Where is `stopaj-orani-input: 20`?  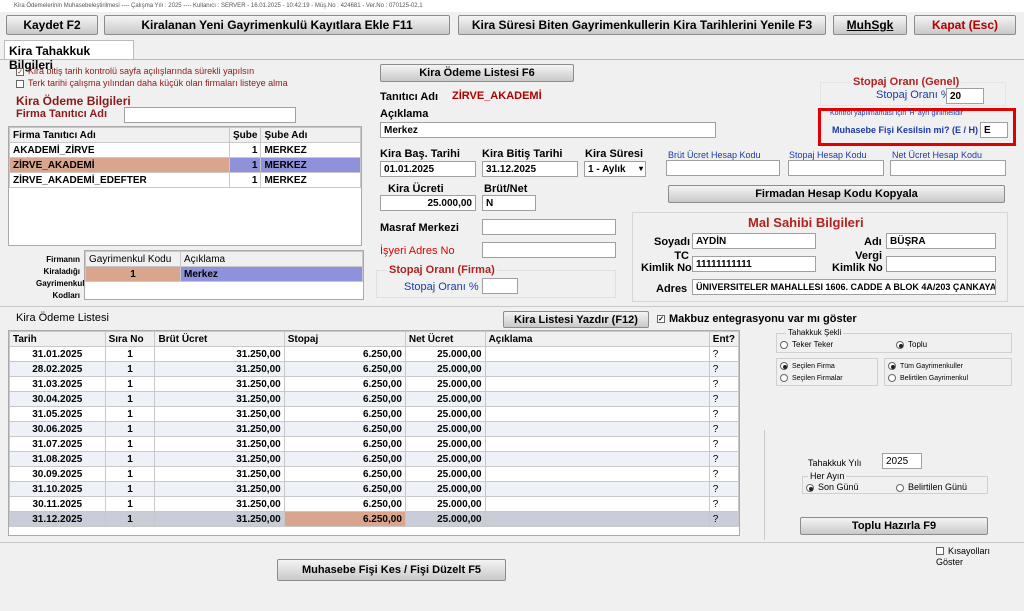 stopaj-orani-input: 20 is located at coordinates (965, 96).